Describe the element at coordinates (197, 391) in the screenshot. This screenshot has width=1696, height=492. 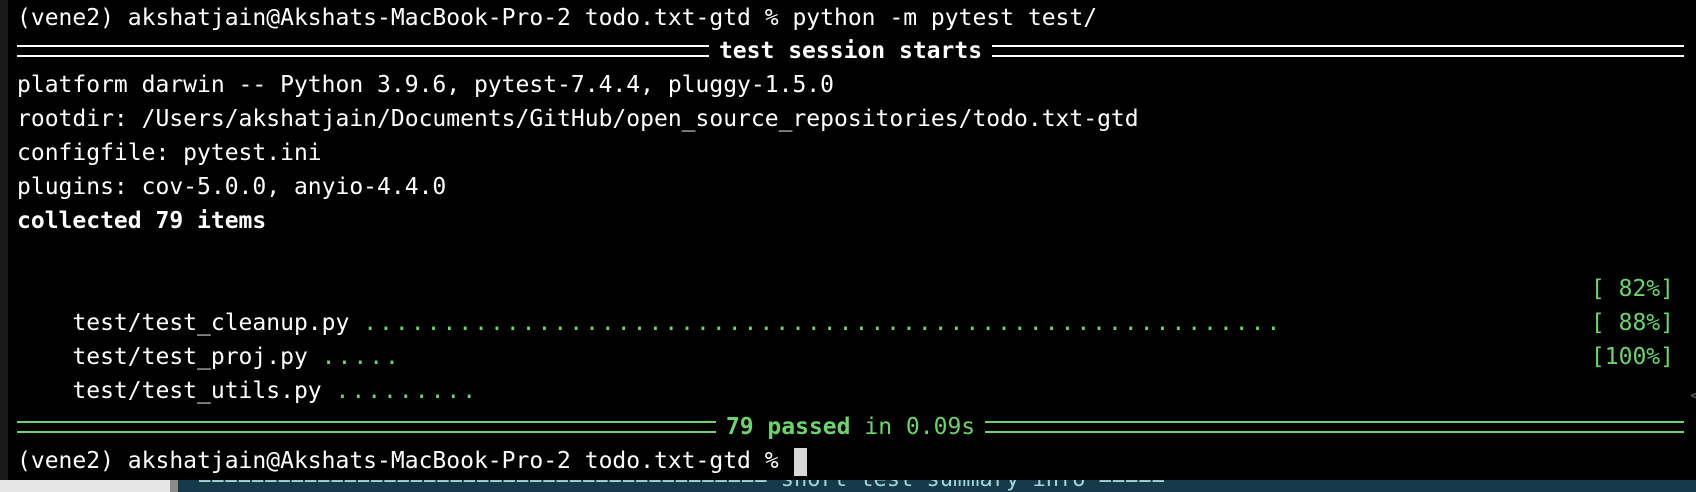
I see `test-file-name: test/test_utils.py` at that location.